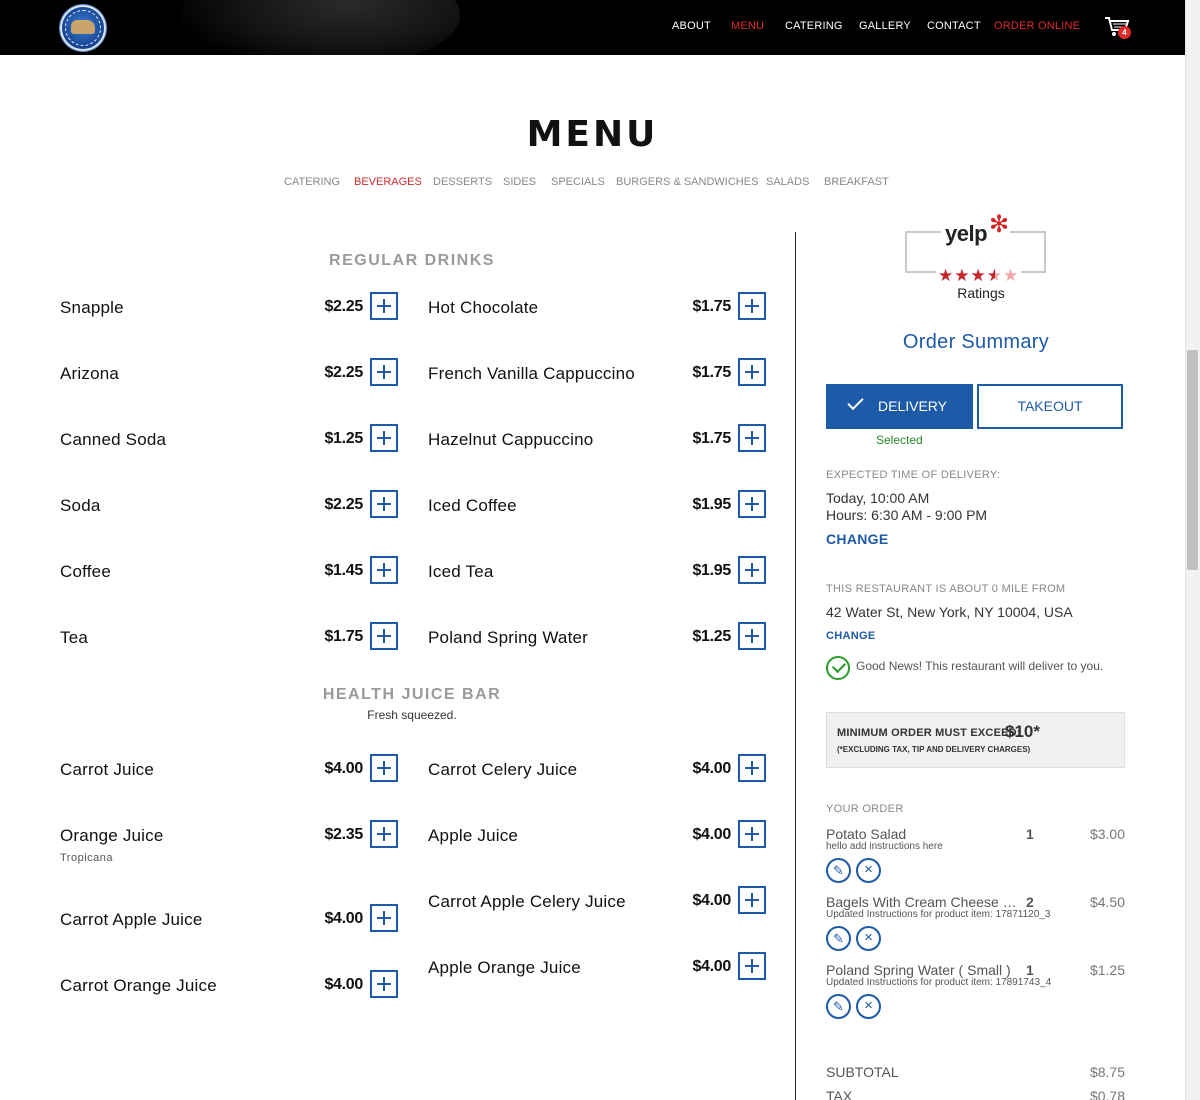 This screenshot has width=1200, height=1100. What do you see at coordinates (929, 733) in the screenshot?
I see `min-order-label: MINIMUM ORDER MUST EXCEED:` at bounding box center [929, 733].